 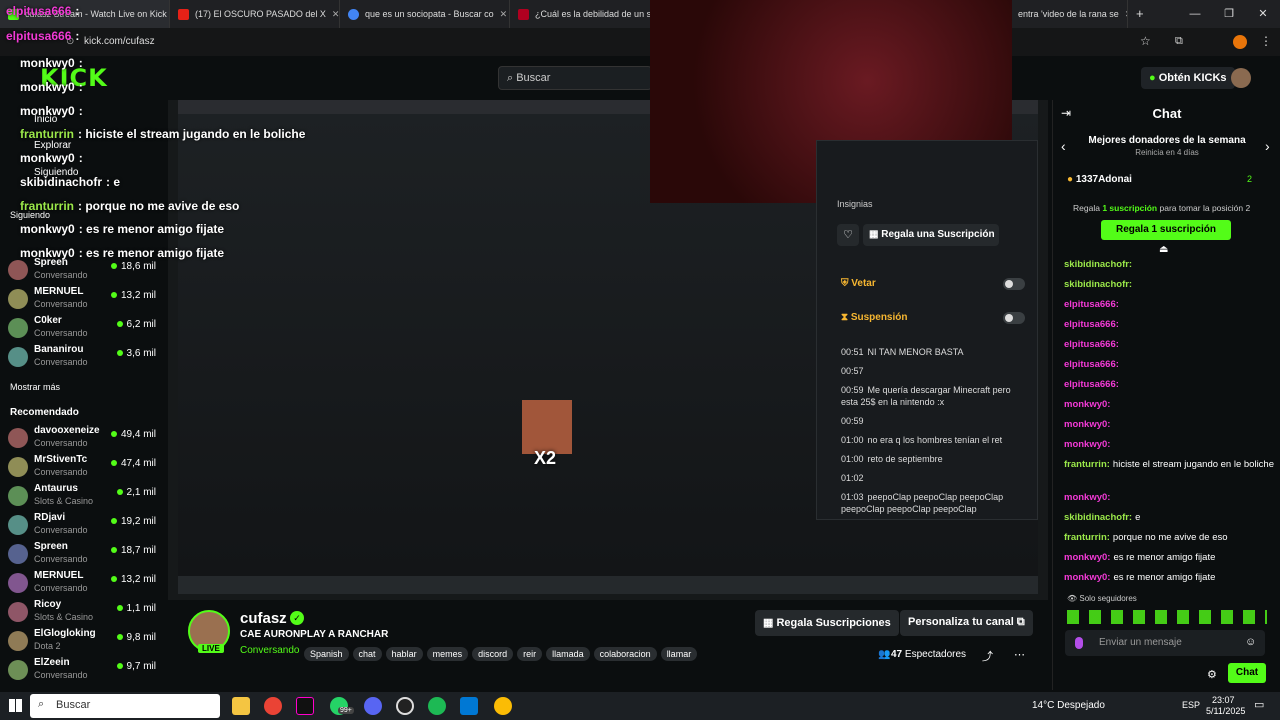 What do you see at coordinates (314, 634) in the screenshot?
I see `stream-title: CAE AURONPLAY A RANCHAR` at bounding box center [314, 634].